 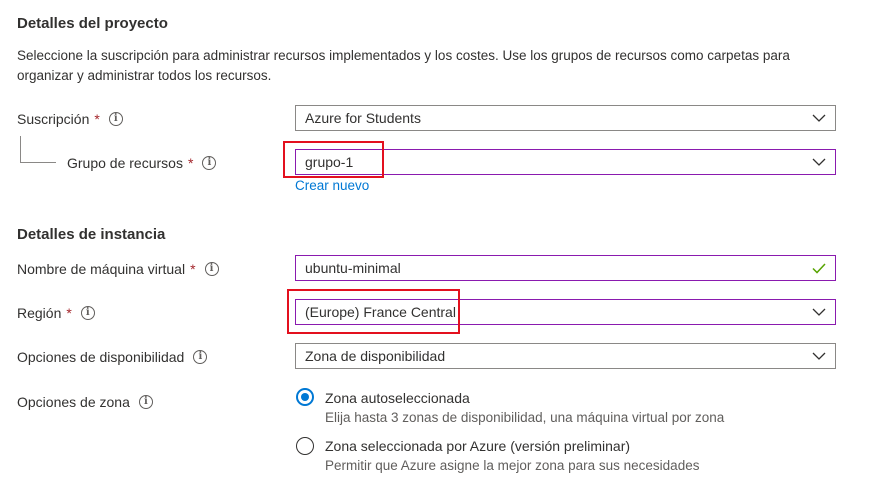 I want to click on radio-auto-zone, so click(x=305, y=397).